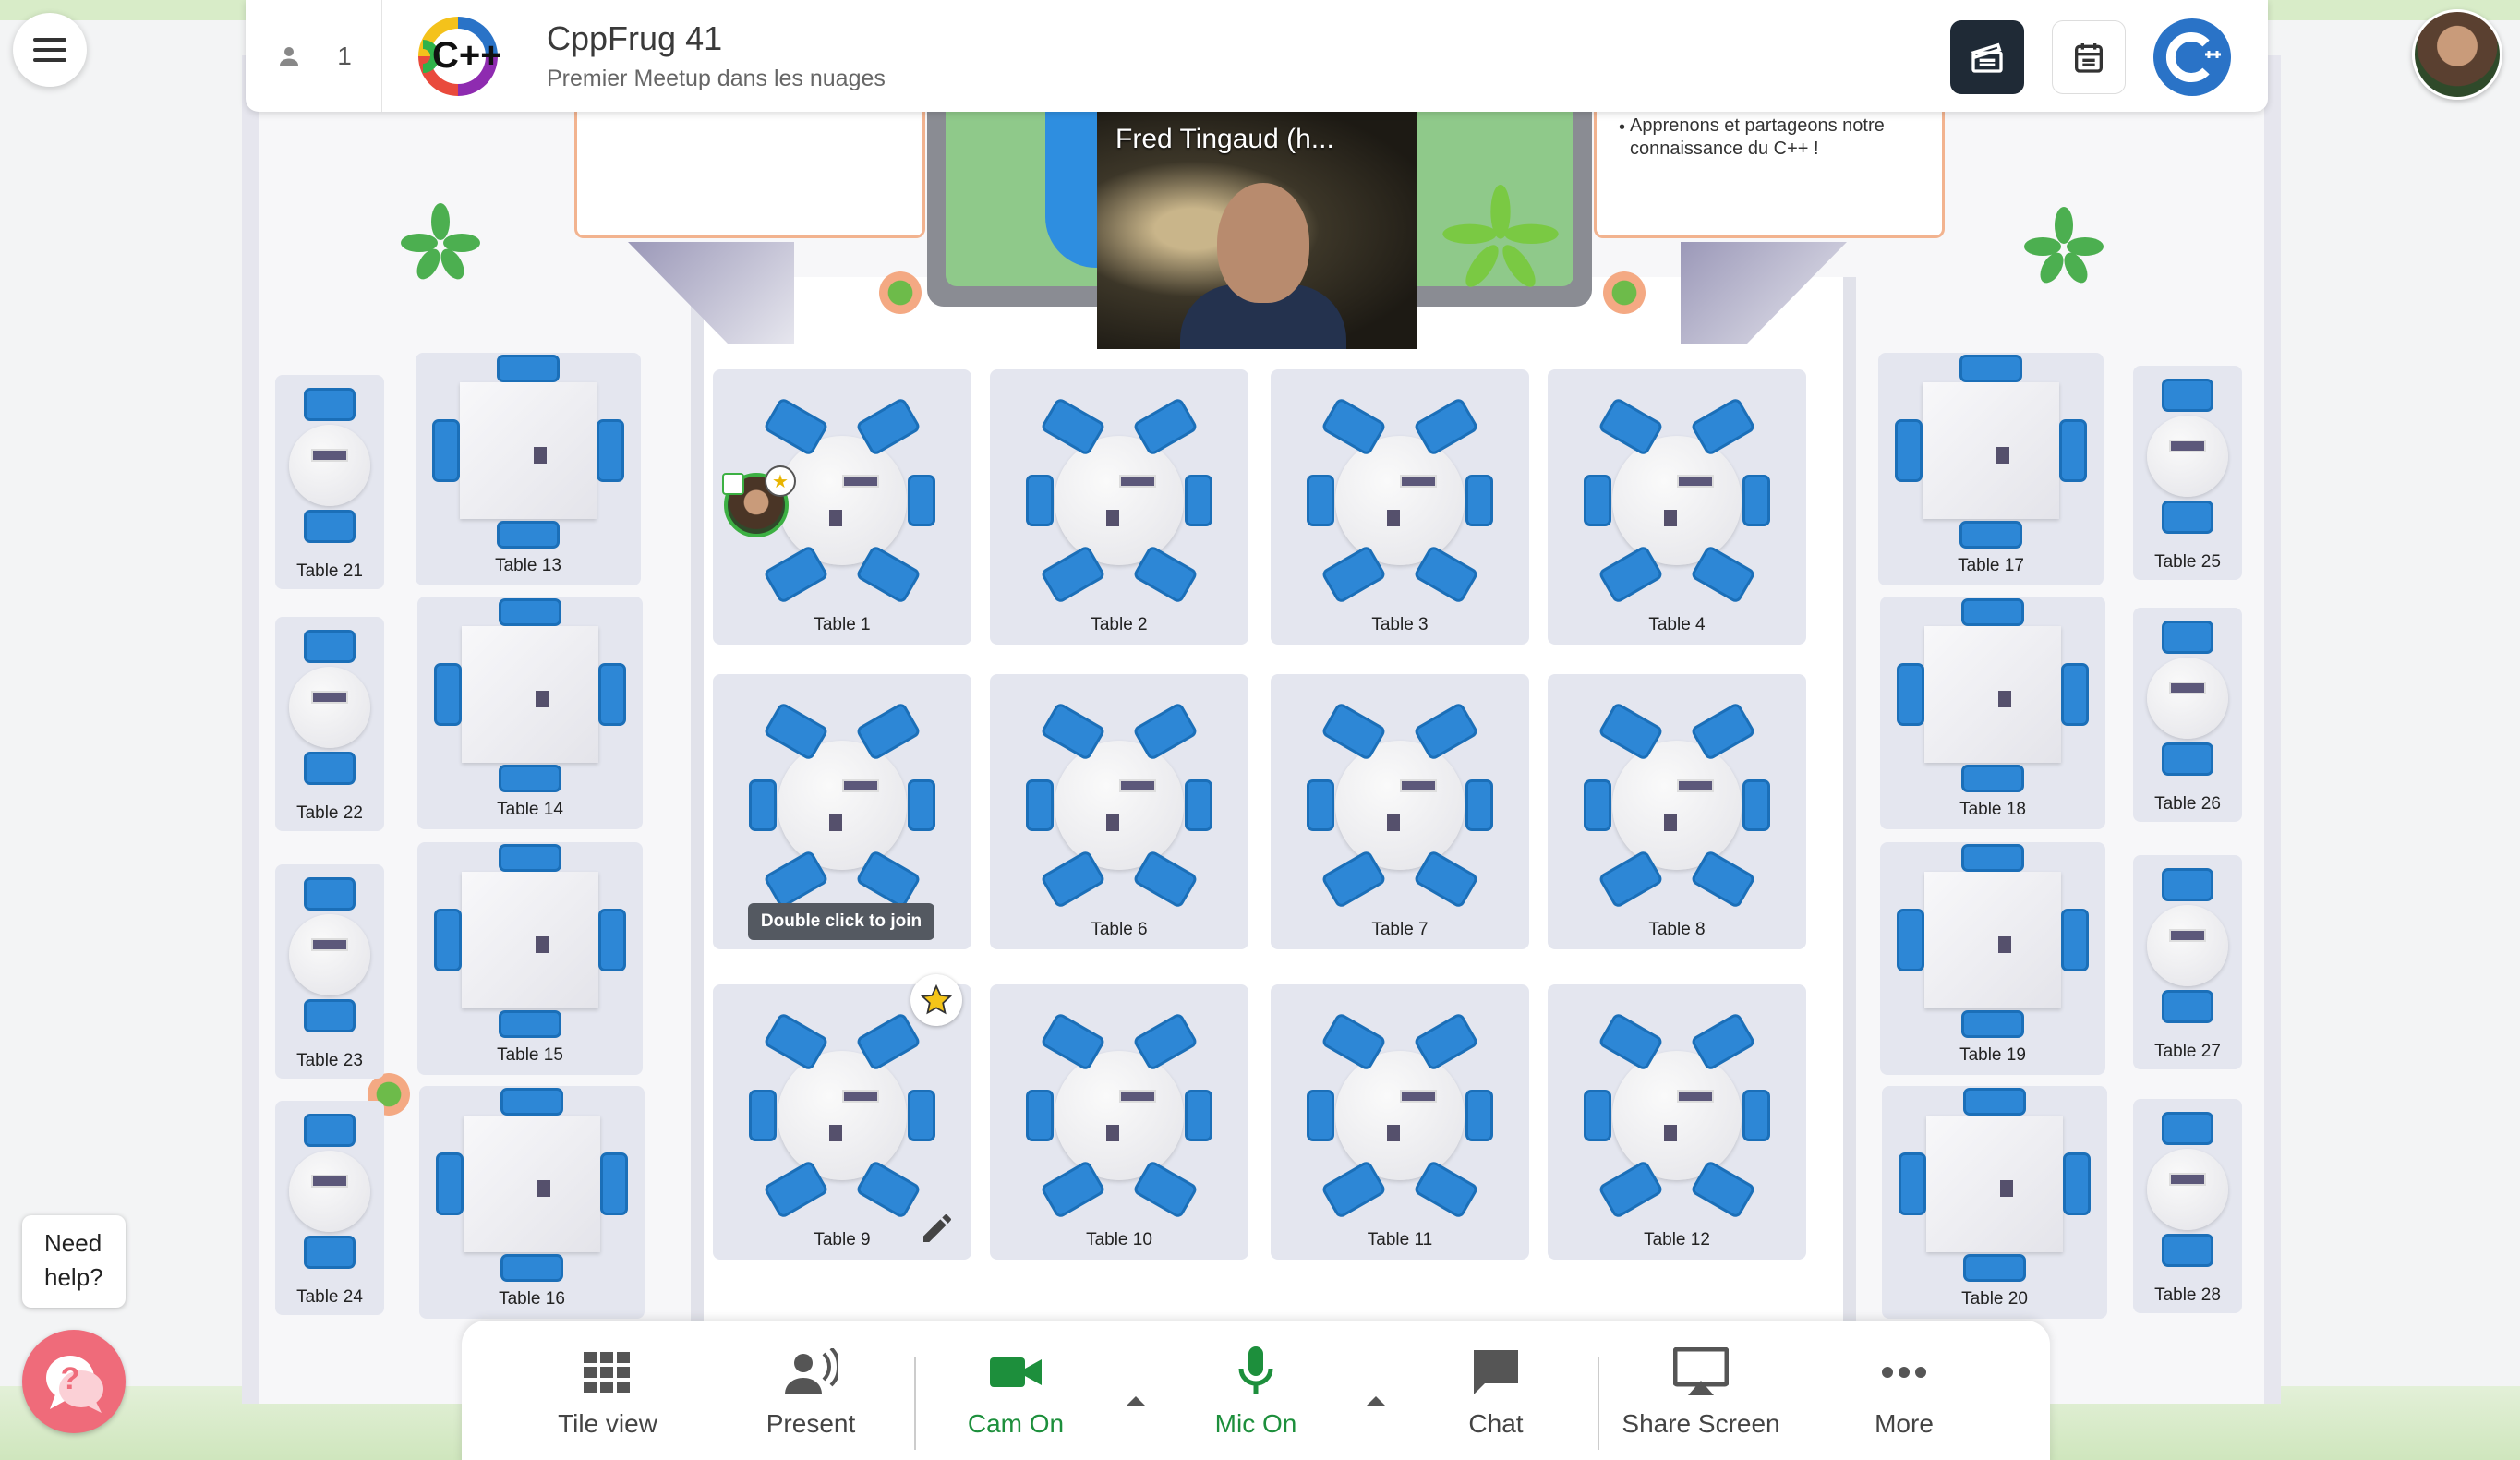  What do you see at coordinates (50, 50) in the screenshot?
I see `menu-button` at bounding box center [50, 50].